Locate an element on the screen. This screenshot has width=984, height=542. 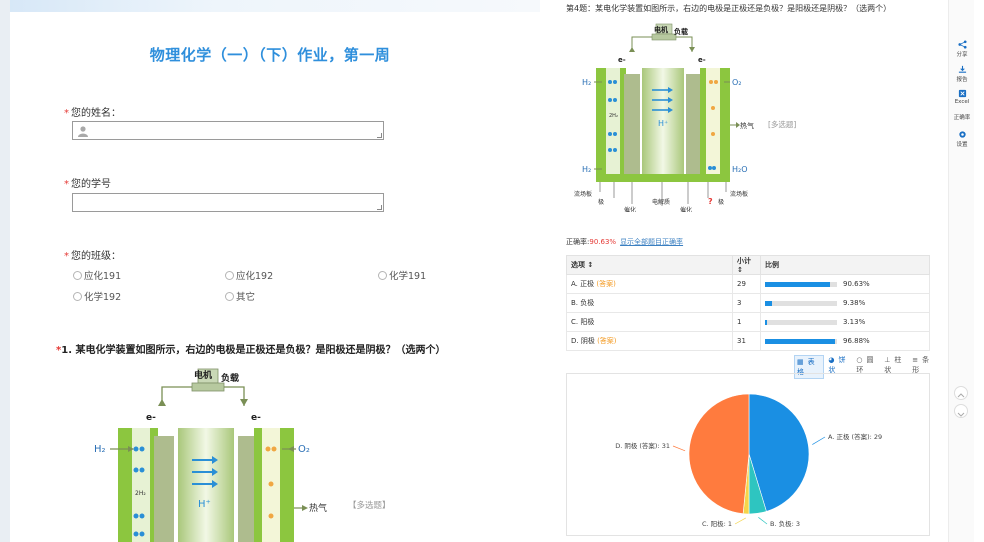
class-option-radio: 化学191 is located at coordinates (402, 275).